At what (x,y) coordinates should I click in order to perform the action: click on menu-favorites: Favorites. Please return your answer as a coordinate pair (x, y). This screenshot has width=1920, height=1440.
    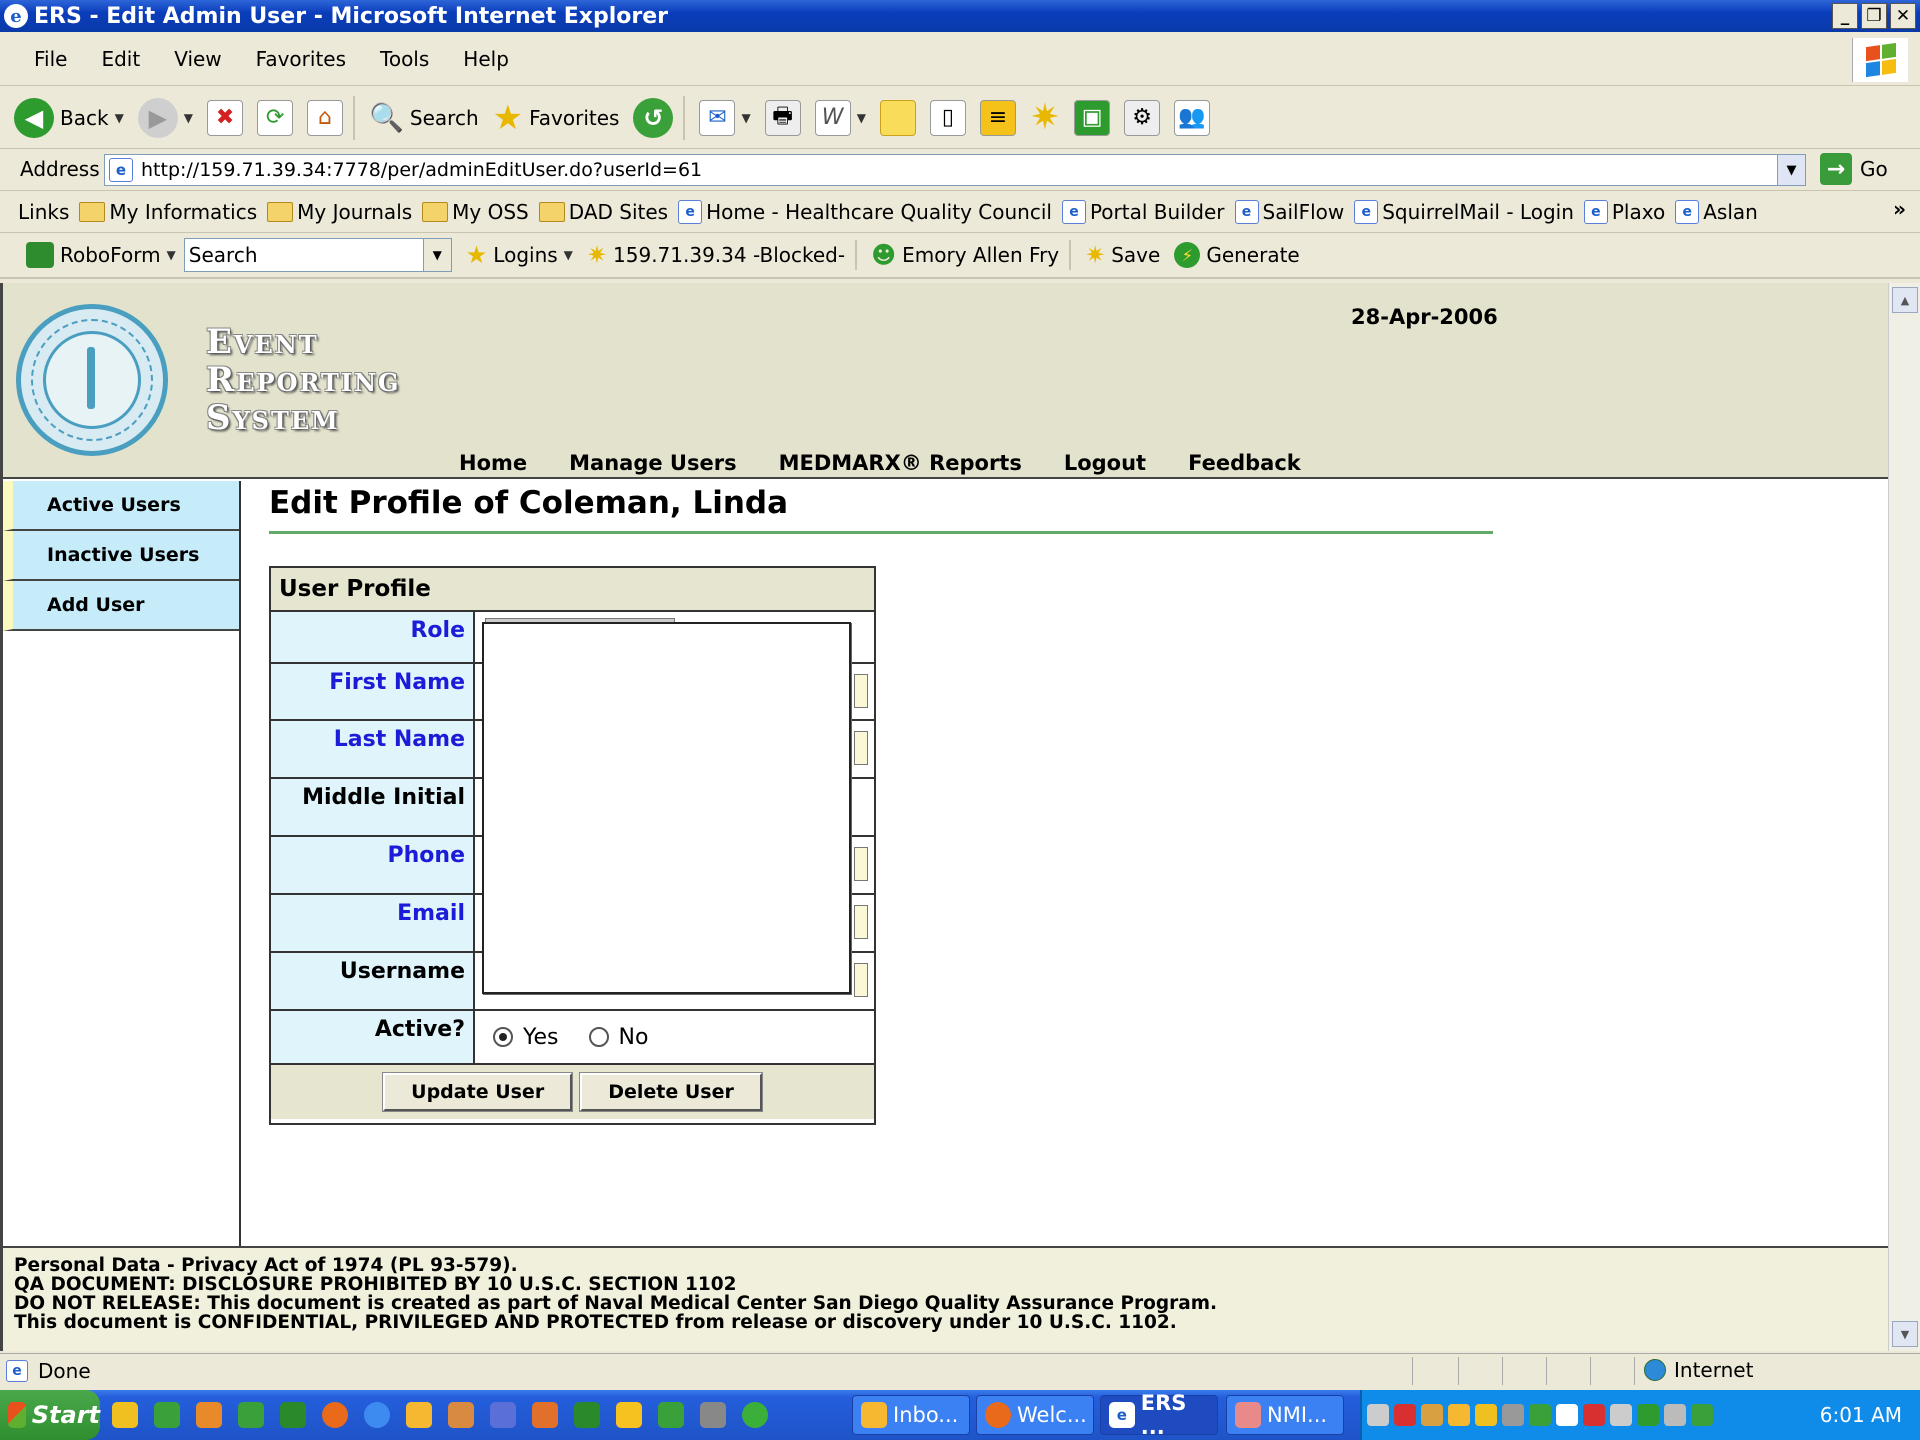
    Looking at the image, I should click on (301, 59).